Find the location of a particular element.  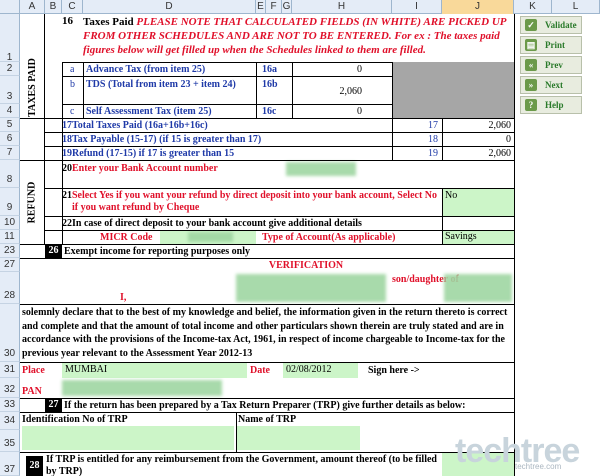

trp-id-input is located at coordinates (128, 438).